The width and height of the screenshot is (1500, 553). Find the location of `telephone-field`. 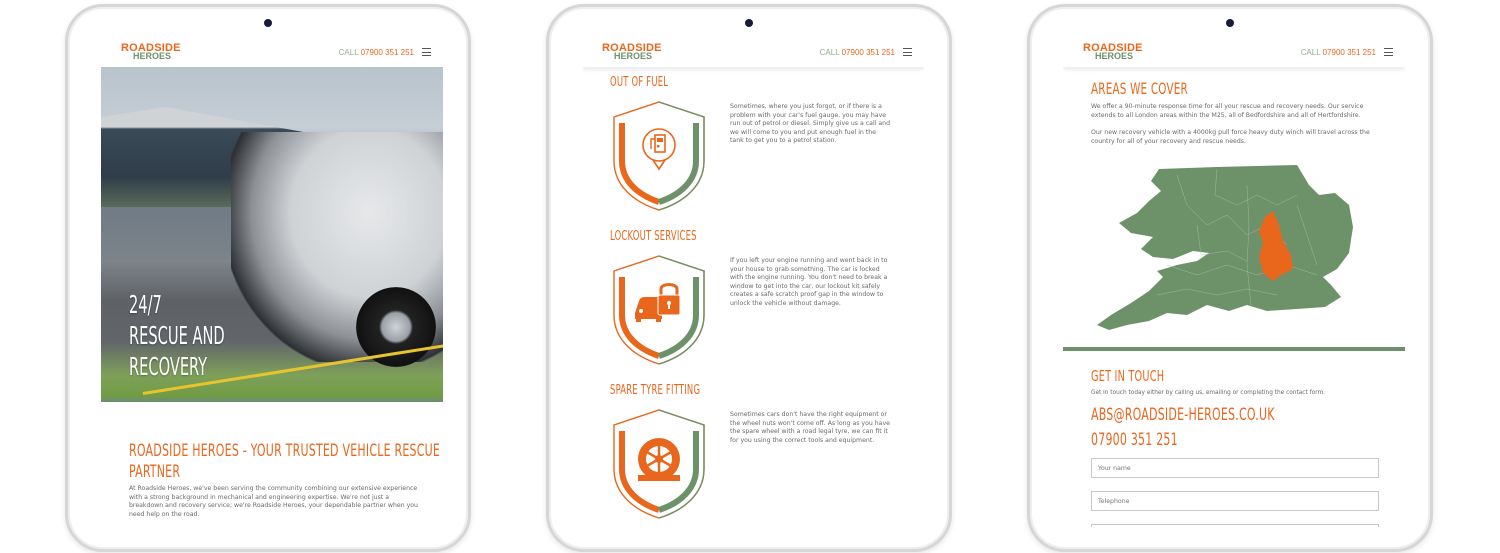

telephone-field is located at coordinates (1235, 501).